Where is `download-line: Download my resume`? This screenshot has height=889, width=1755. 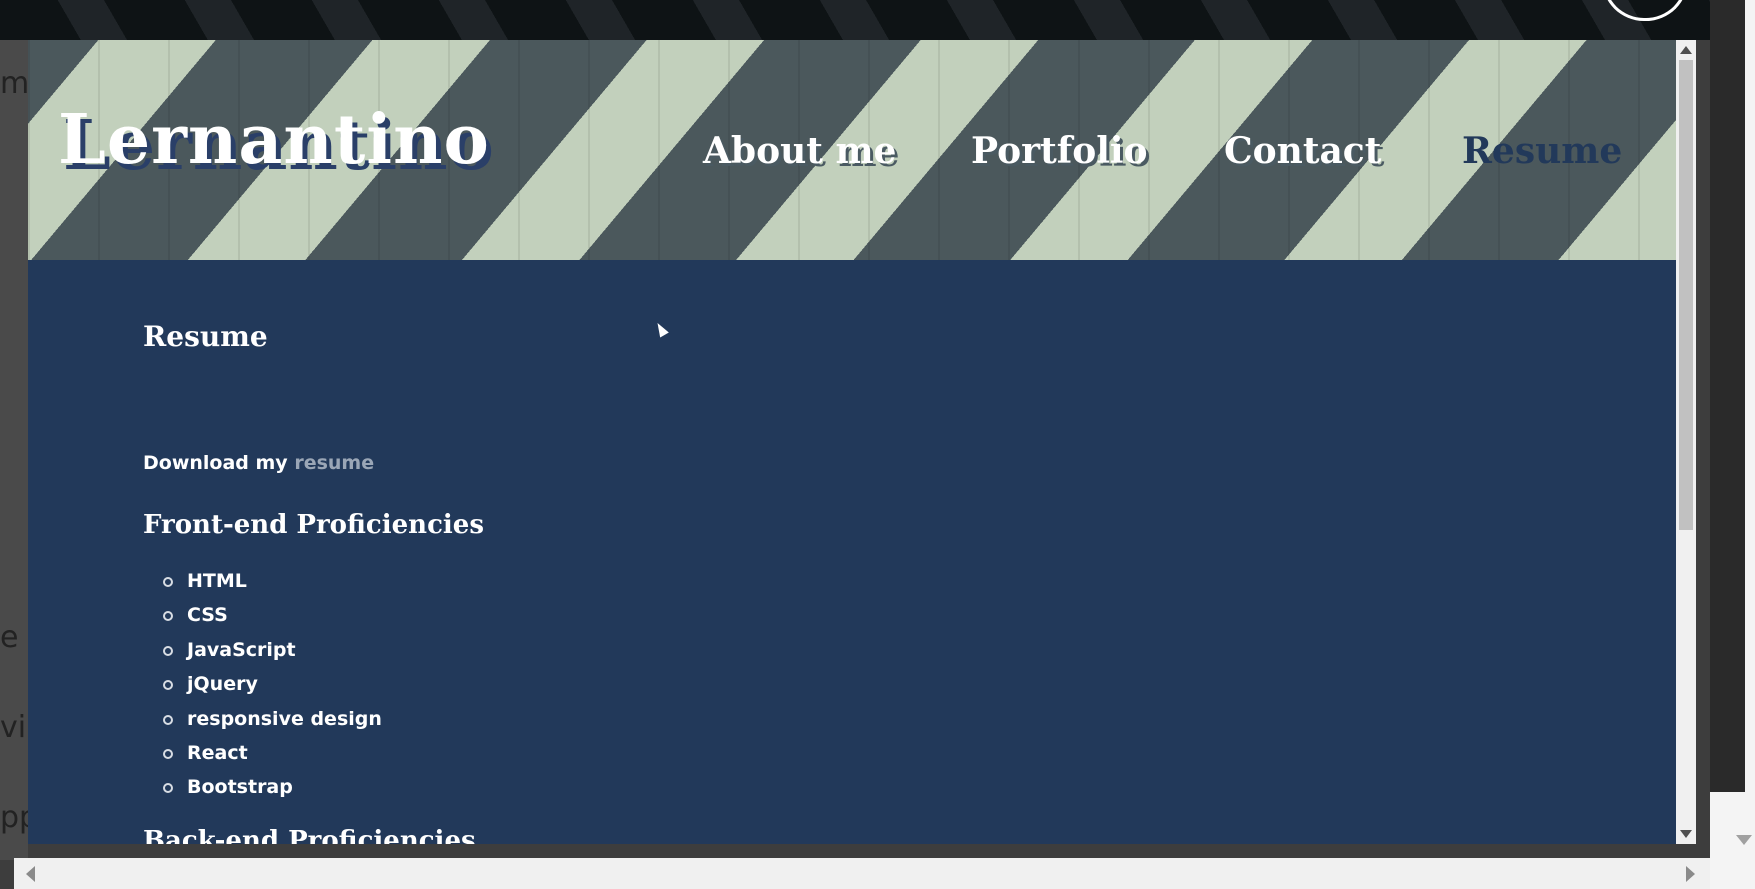
download-line: Download my resume is located at coordinates (258, 463).